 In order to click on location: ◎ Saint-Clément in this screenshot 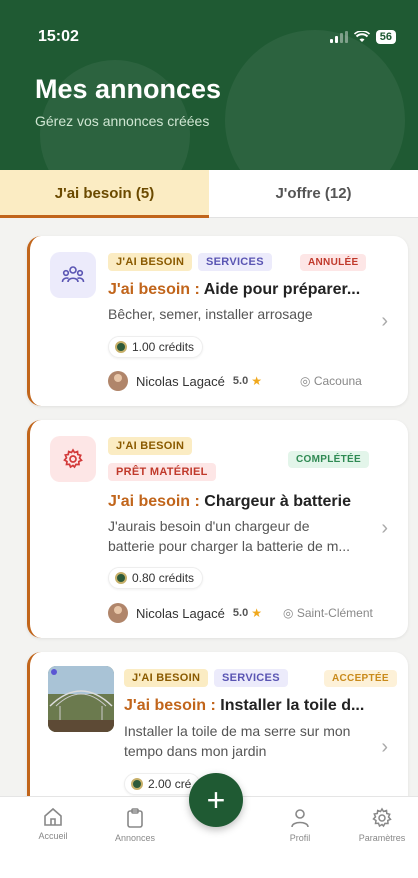, I will do `click(328, 613)`.